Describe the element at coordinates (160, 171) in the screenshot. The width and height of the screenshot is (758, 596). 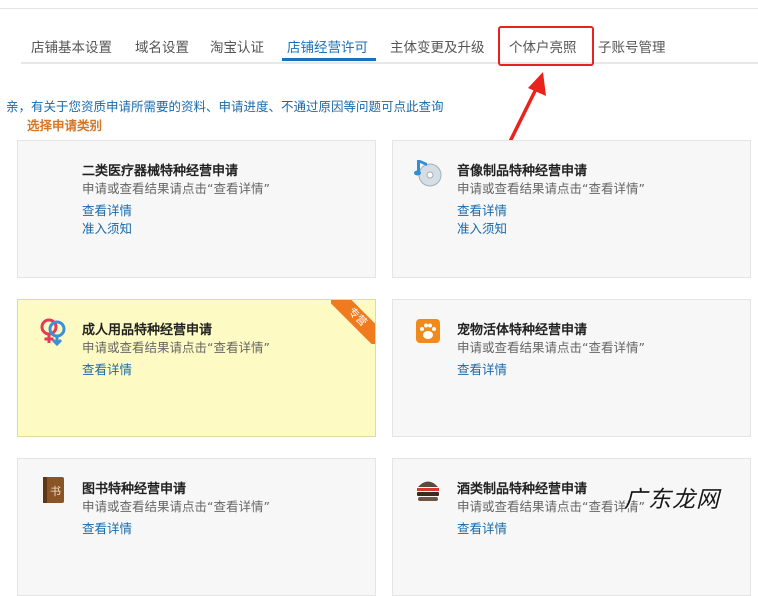
I see `card-title: 二类医疗器械特种经营申请` at that location.